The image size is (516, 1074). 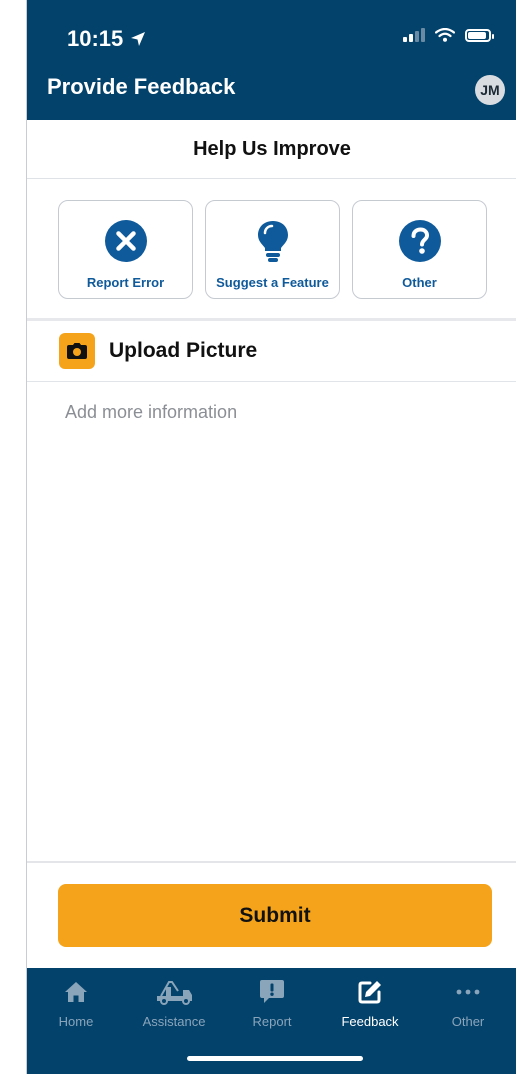 I want to click on battery-icon, so click(x=479, y=35).